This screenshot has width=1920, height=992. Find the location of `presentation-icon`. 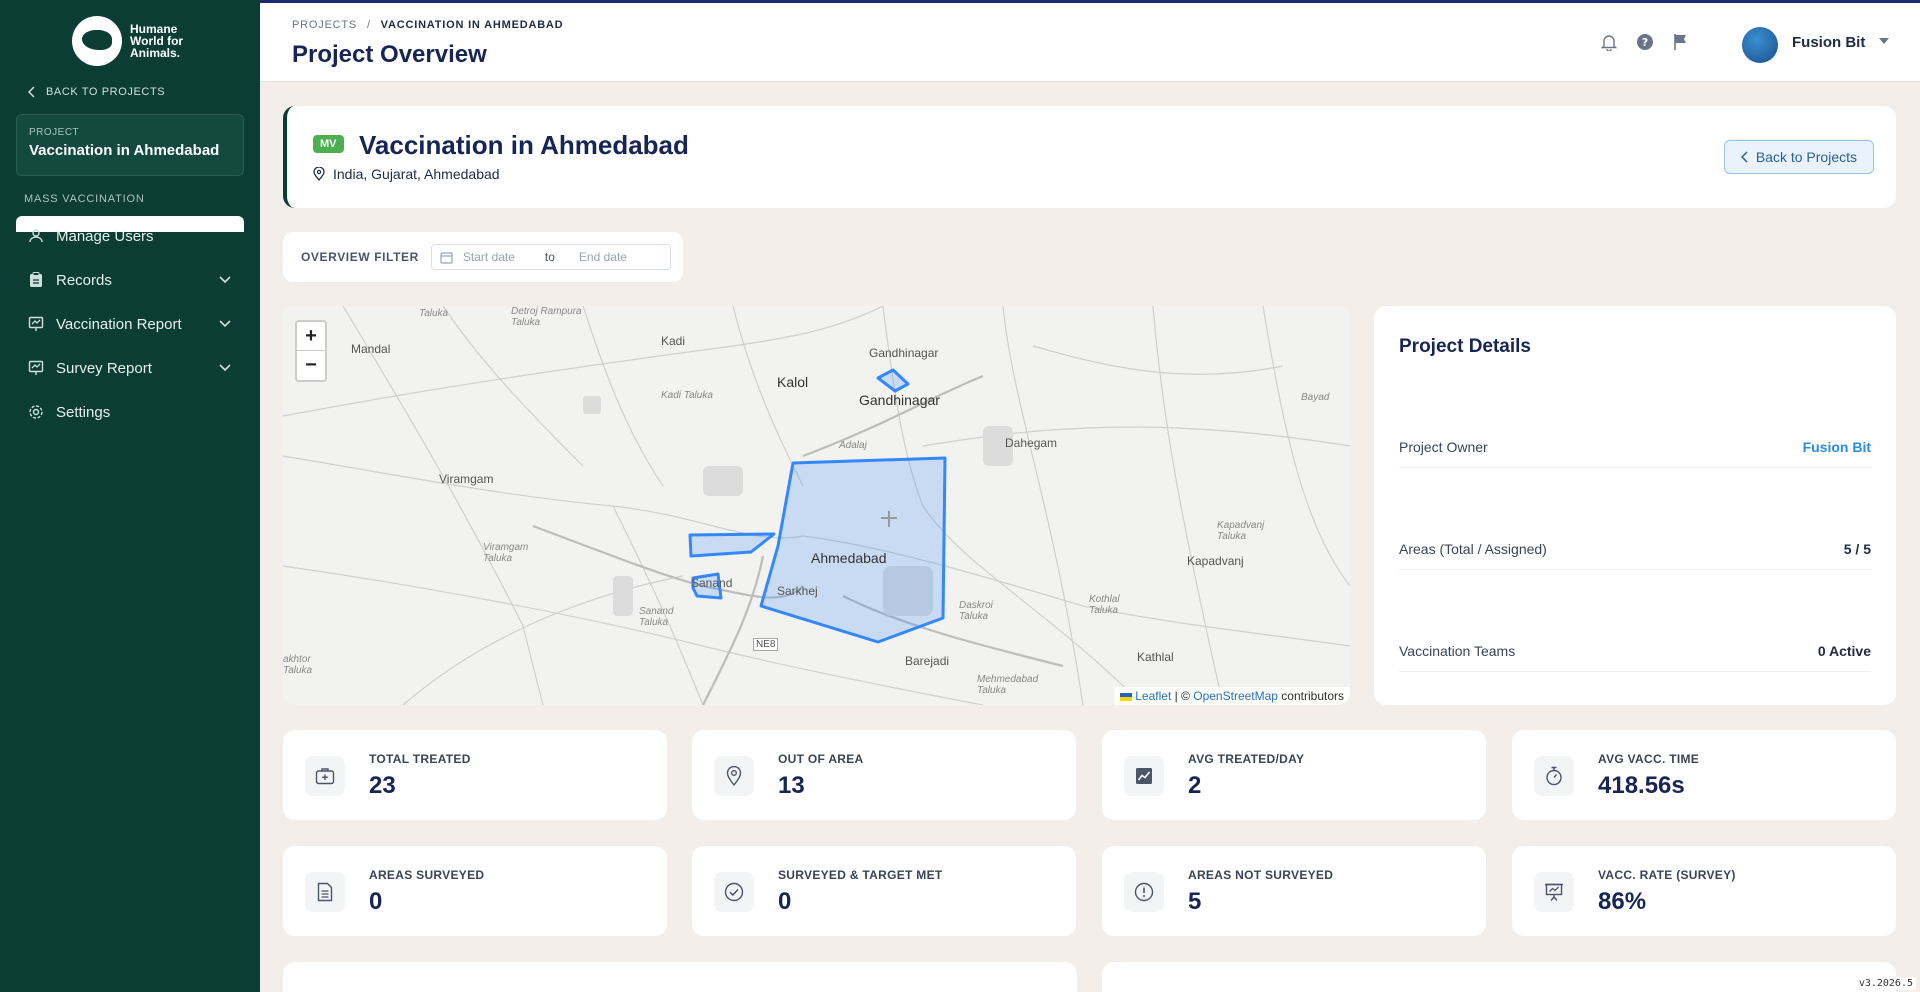

presentation-icon is located at coordinates (1554, 892).